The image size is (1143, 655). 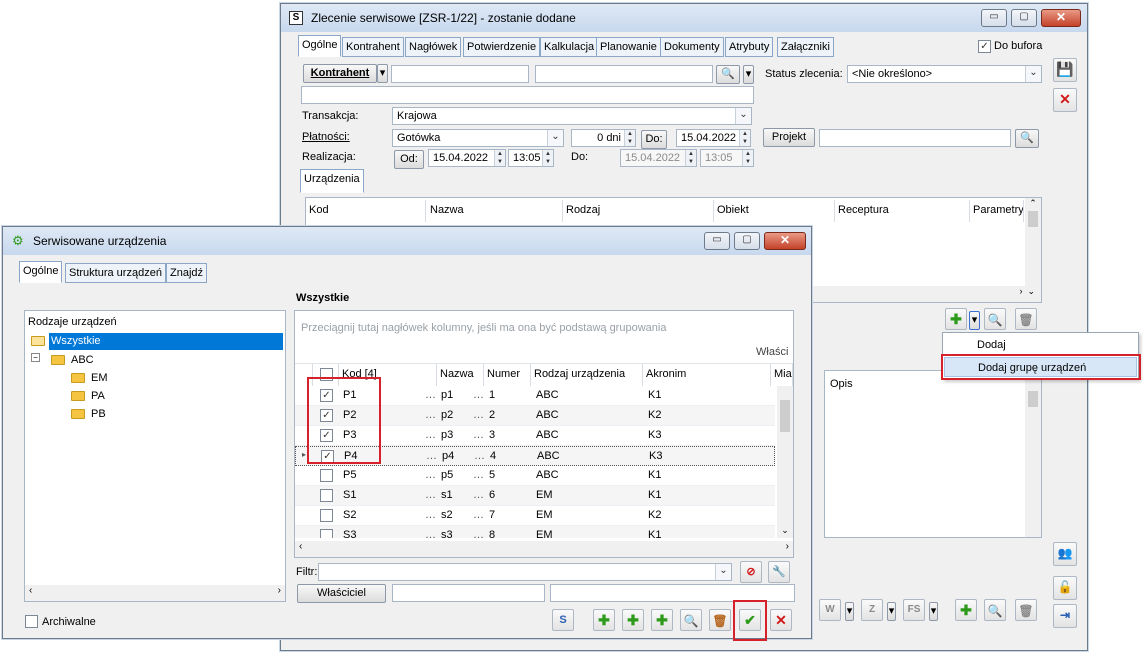 I want to click on preview-device-button: 🔍, so click(x=995, y=319).